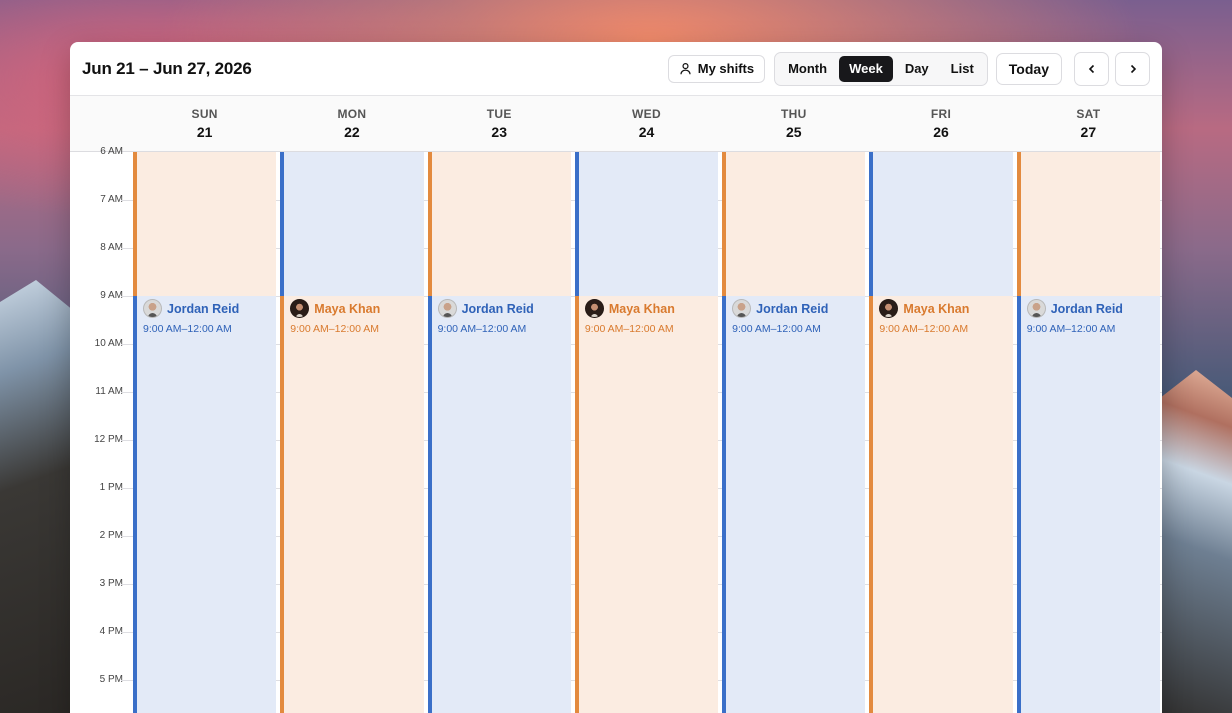 This screenshot has width=1232, height=713. Describe the element at coordinates (685, 69) in the screenshot. I see `user-icon` at that location.